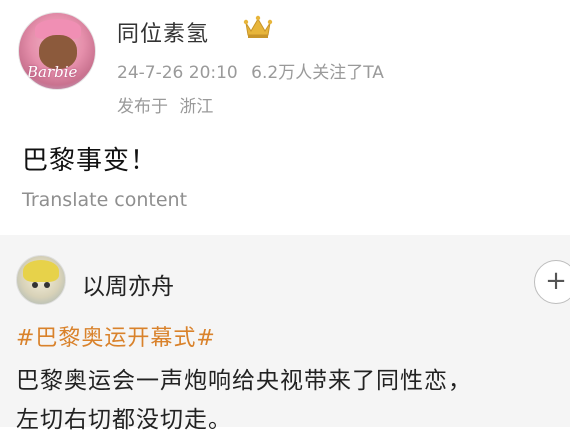 The height and width of the screenshot is (434, 570). What do you see at coordinates (244, 381) in the screenshot?
I see `repost-text-line-1: 巴黎奥运会一声炮响给央视带来了同性恋，` at bounding box center [244, 381].